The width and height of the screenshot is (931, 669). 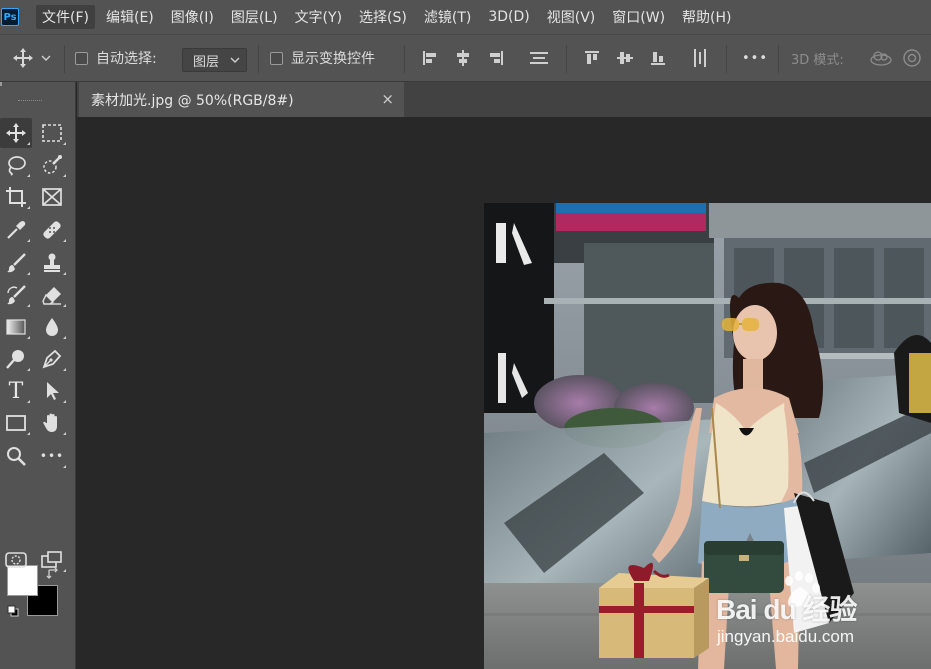 I want to click on lasso-icon, so click(x=17, y=166).